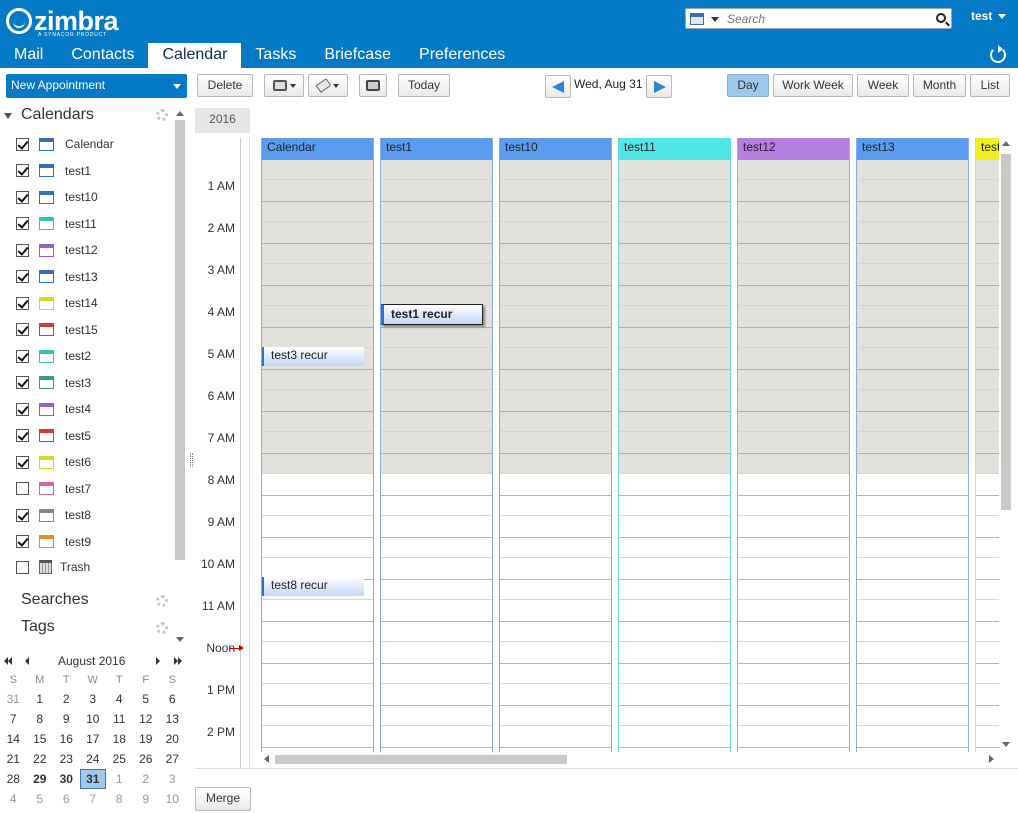 This screenshot has width=1018, height=813. Describe the element at coordinates (313, 356) in the screenshot. I see `appointment: test3 recur` at that location.